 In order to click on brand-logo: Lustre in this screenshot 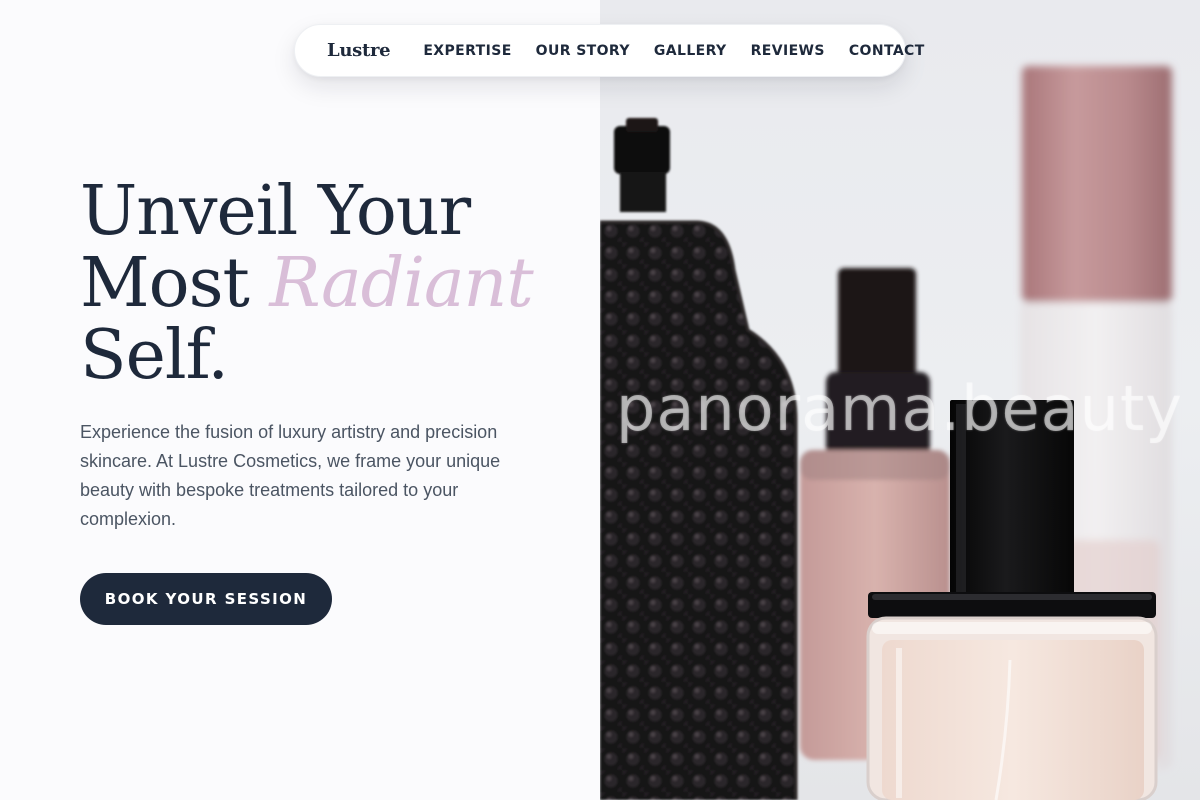, I will do `click(359, 50)`.